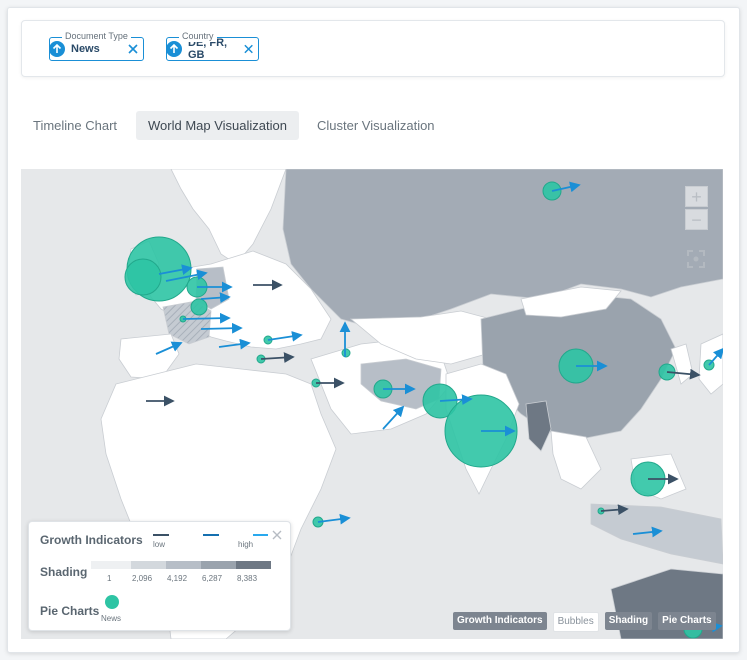 This screenshot has width=747, height=660. Describe the element at coordinates (85, 49) in the screenshot. I see `filter-value: News` at that location.